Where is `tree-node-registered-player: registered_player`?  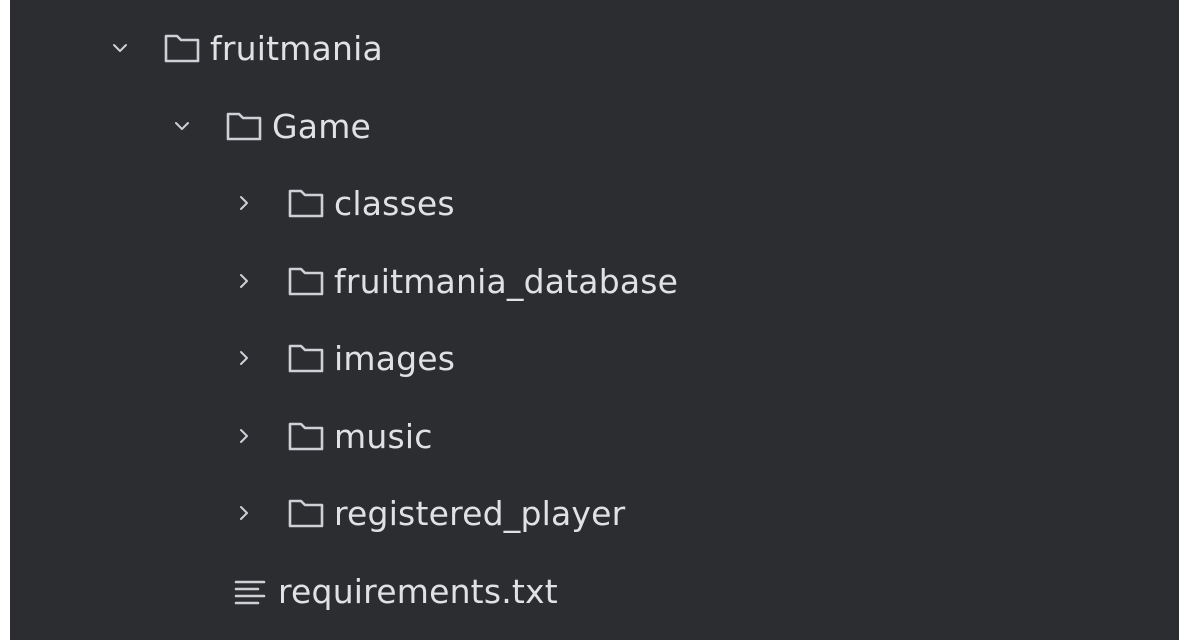 tree-node-registered-player: registered_player is located at coordinates (427, 513).